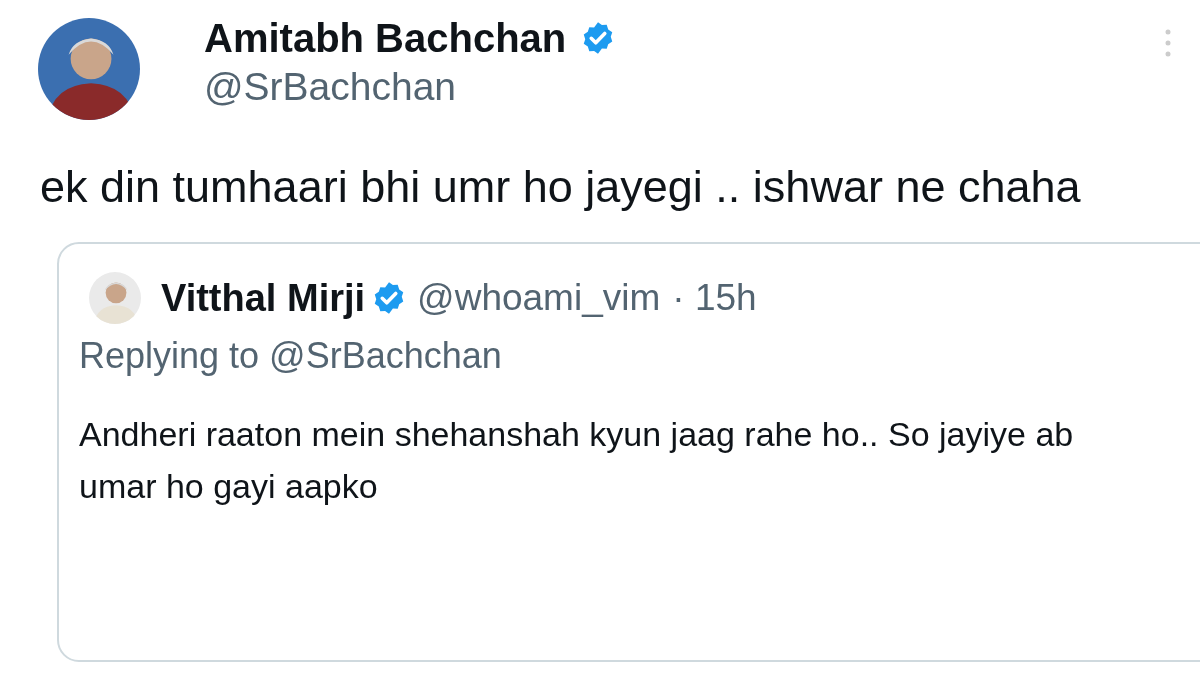 The height and width of the screenshot is (675, 1200). I want to click on author-name: Amitabh Bachchan, so click(385, 38).